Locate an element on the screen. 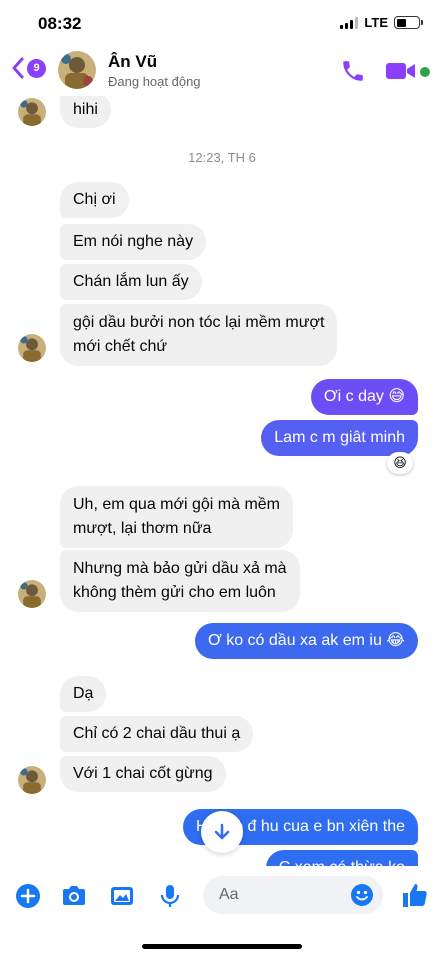  message-composer is located at coordinates (222, 896).